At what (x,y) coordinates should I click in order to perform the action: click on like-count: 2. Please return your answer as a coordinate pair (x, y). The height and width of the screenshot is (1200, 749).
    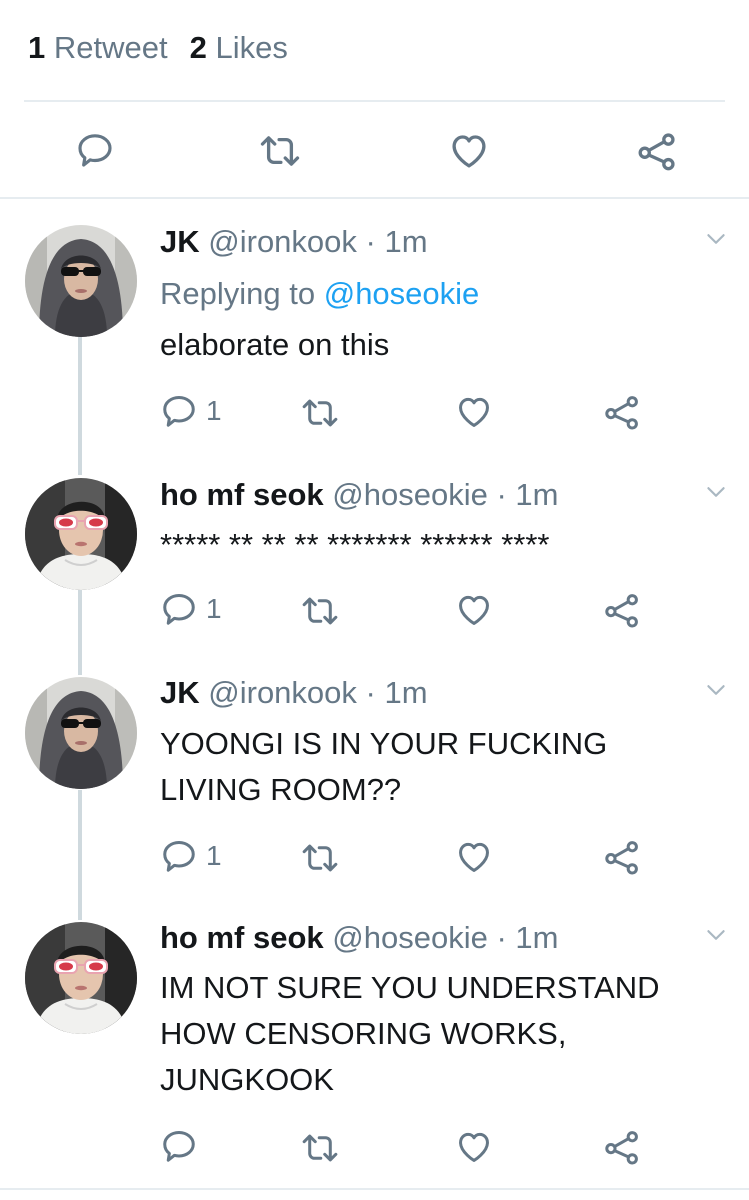
    Looking at the image, I should click on (198, 47).